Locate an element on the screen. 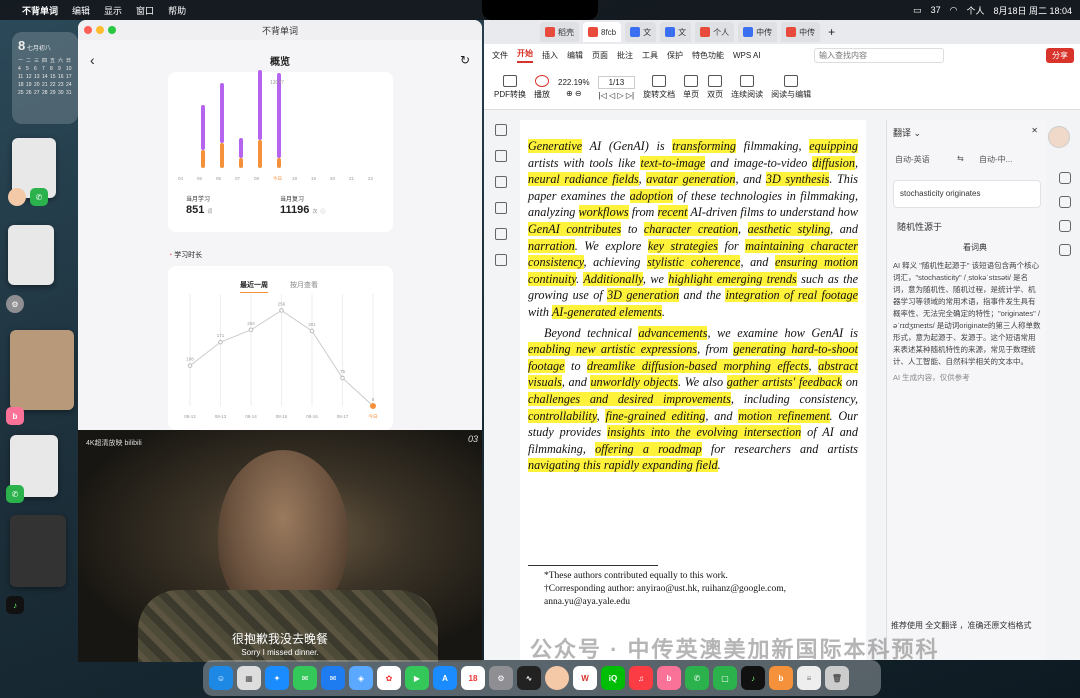 The width and height of the screenshot is (1080, 698). menu-comment: 批注 is located at coordinates (625, 55).